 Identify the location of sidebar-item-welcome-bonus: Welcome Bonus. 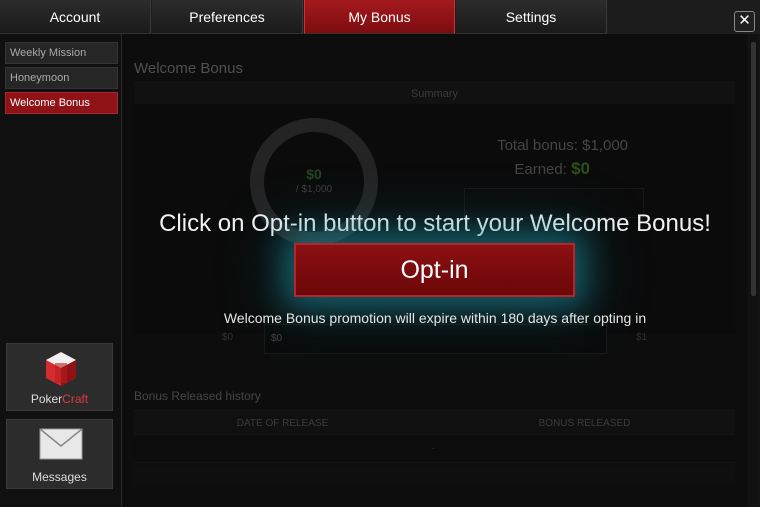
(61, 103).